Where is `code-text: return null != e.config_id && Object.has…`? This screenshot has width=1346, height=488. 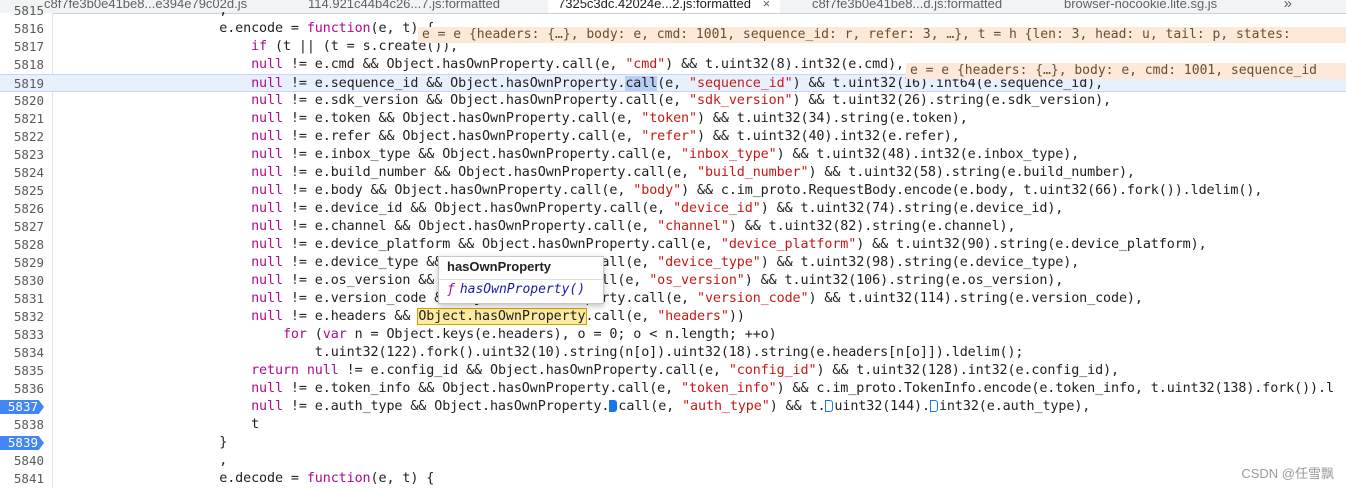
code-text: return null != e.config_id && Object.has… is located at coordinates (685, 370).